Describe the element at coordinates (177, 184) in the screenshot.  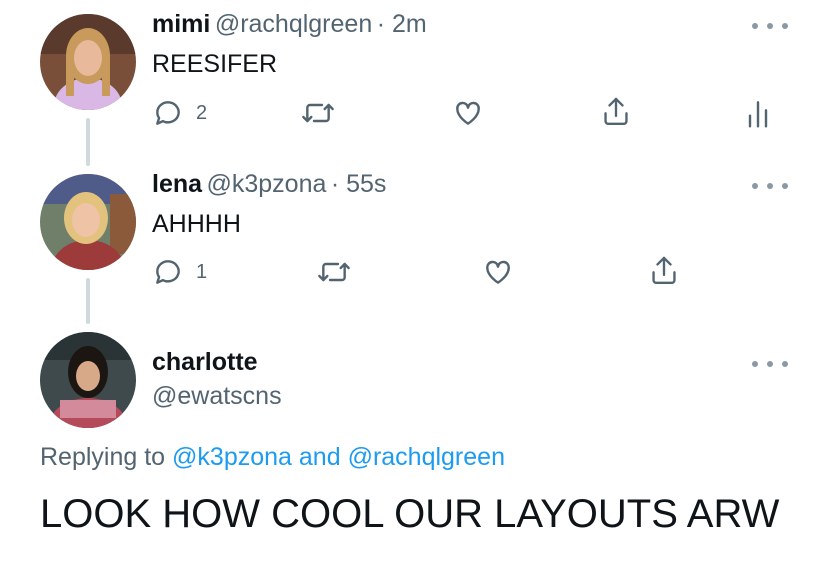
I see `display-name: lena` at that location.